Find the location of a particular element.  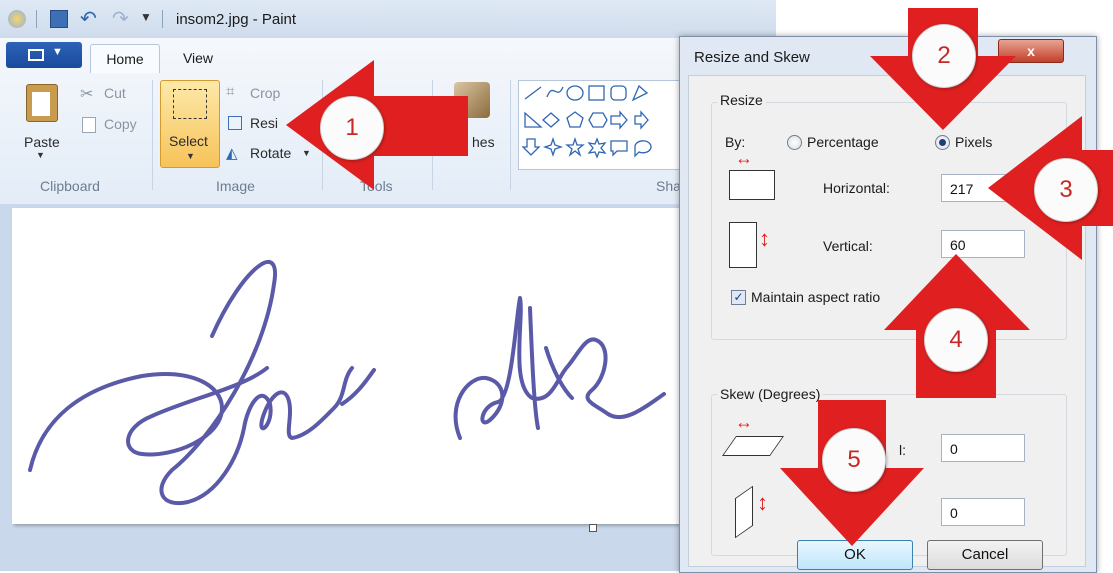

step-badge-4: 4 is located at coordinates (956, 340).